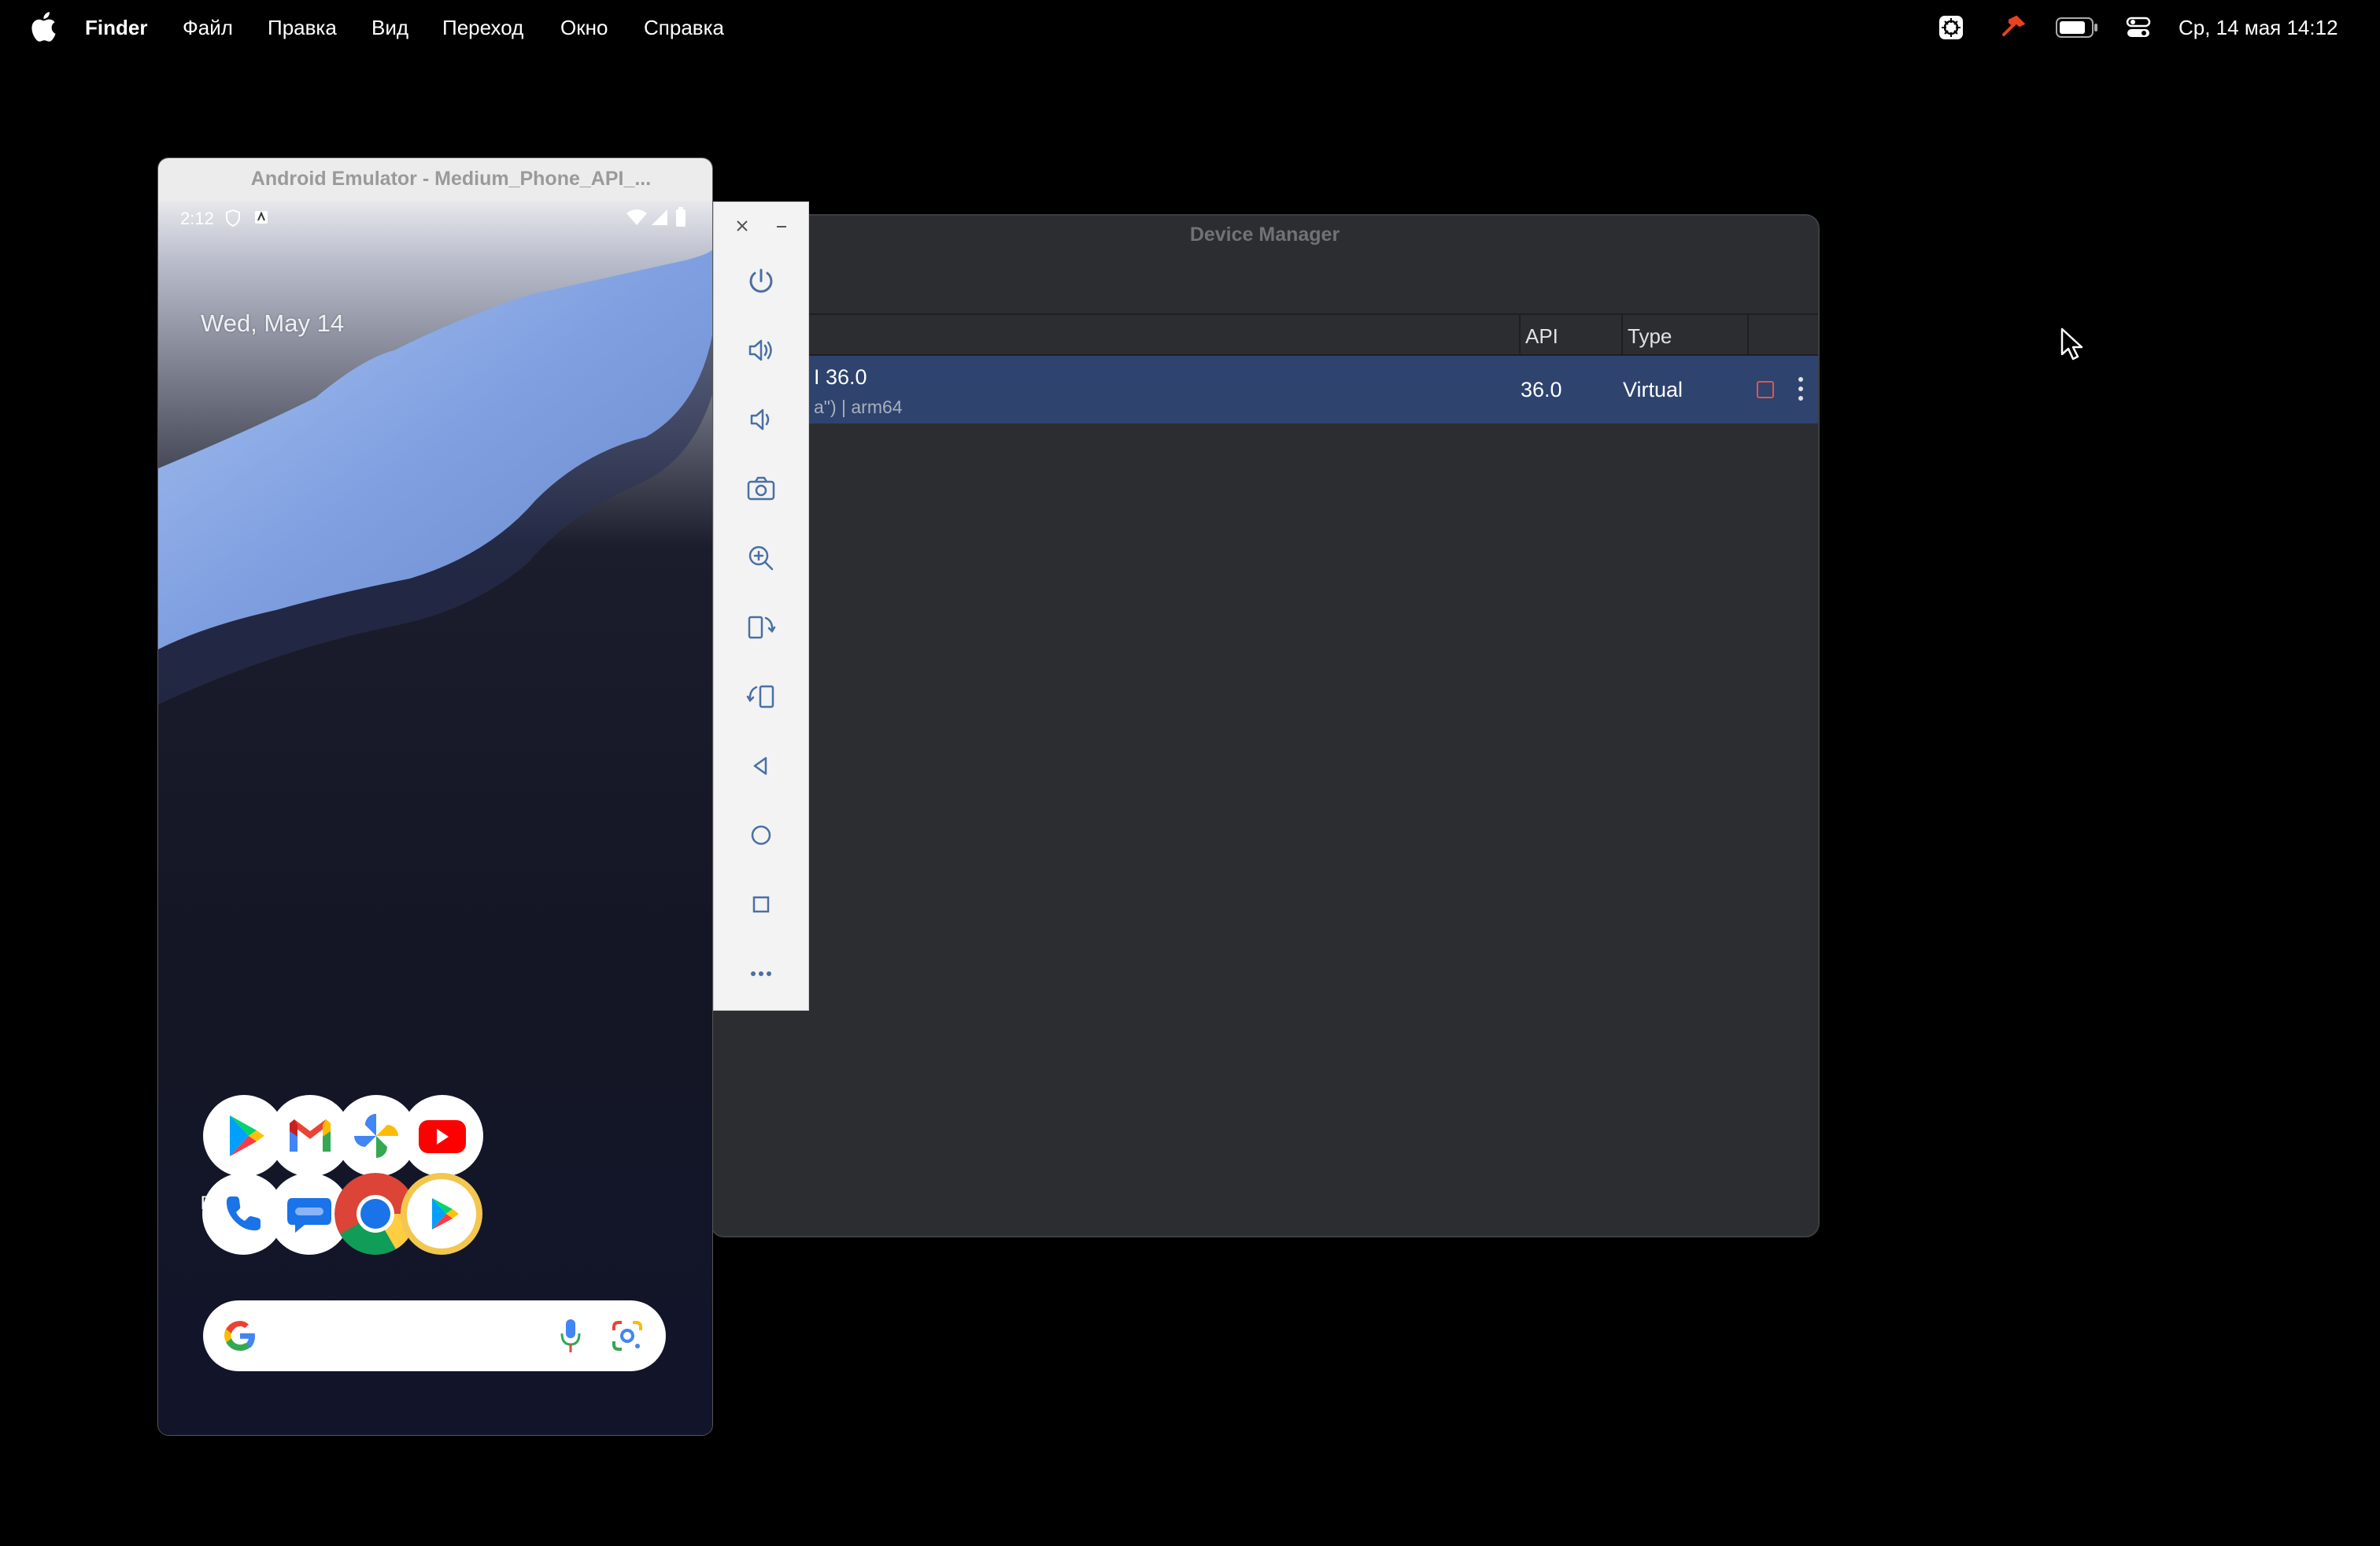  I want to click on app-youtube: YouTube, so click(442, 1162).